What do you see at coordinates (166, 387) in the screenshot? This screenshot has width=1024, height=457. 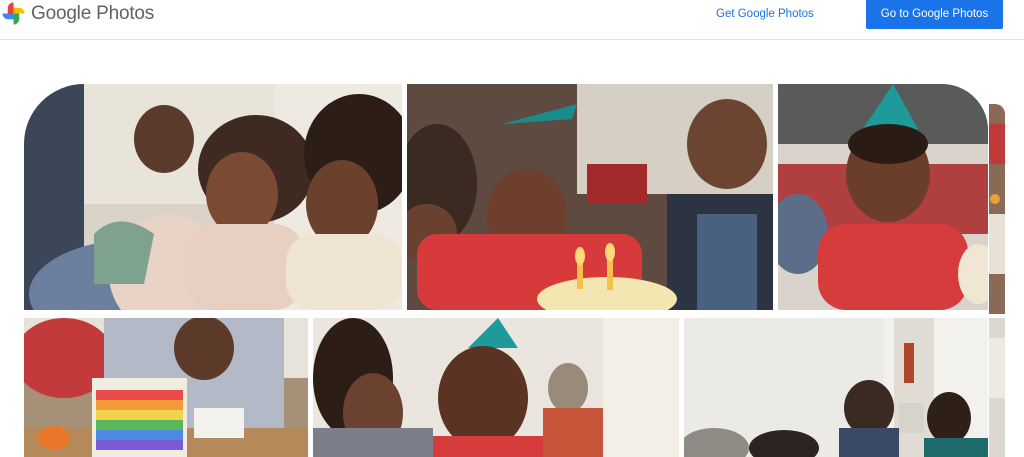 I see `photo-rainbow-cake` at bounding box center [166, 387].